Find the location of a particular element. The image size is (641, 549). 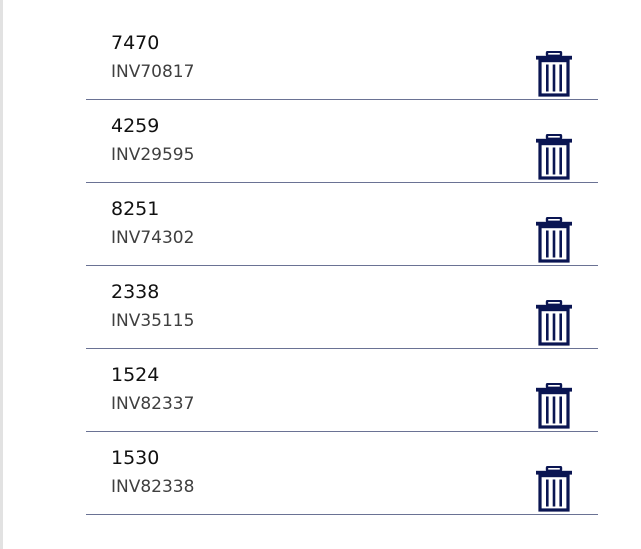

item-number: 1530 is located at coordinates (135, 458).